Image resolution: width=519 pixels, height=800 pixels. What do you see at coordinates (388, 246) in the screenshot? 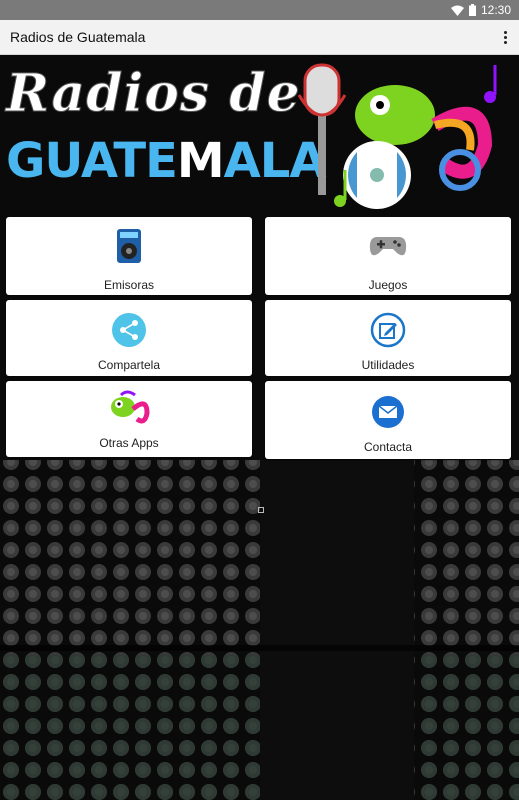
I see `gamepad-icon` at bounding box center [388, 246].